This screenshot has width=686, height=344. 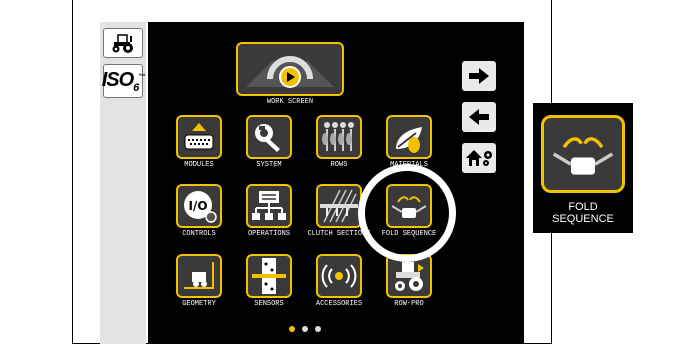 I want to click on operations-icon, so click(x=269, y=205).